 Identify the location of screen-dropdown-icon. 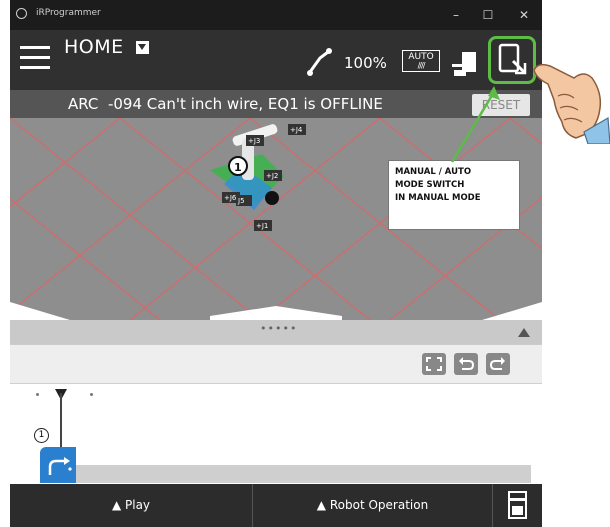
(142, 47).